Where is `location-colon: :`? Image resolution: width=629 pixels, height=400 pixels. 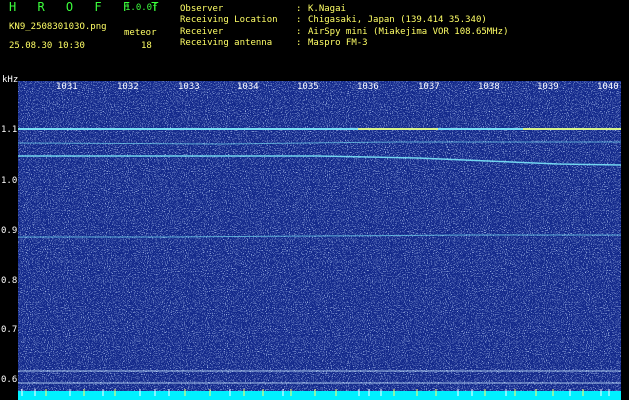
location-colon: : is located at coordinates (299, 20).